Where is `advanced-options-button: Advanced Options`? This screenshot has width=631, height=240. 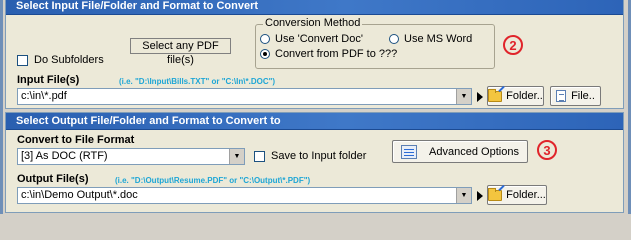 advanced-options-button: Advanced Options is located at coordinates (460, 151).